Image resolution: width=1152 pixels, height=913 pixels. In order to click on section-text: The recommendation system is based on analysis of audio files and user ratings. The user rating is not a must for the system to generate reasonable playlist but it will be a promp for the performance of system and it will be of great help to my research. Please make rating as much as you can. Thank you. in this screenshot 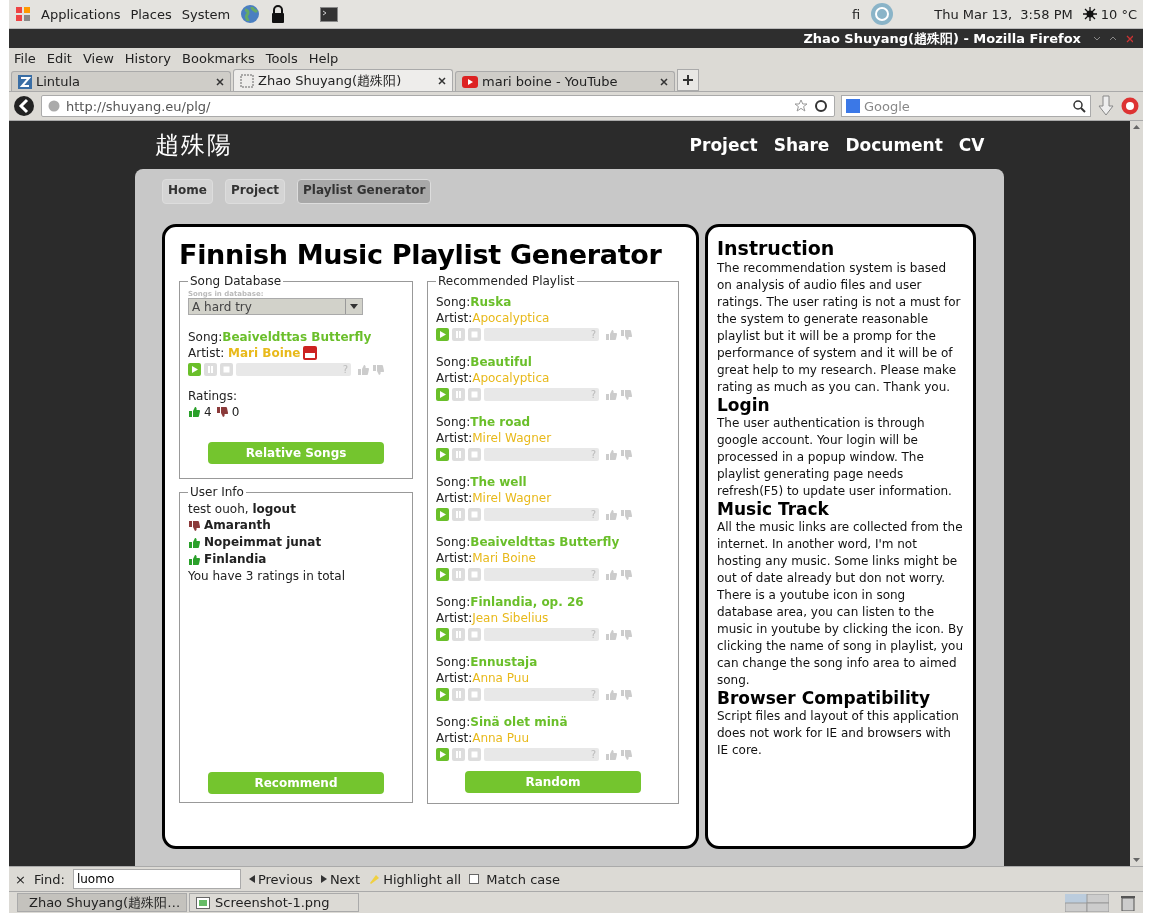, I will do `click(839, 328)`.